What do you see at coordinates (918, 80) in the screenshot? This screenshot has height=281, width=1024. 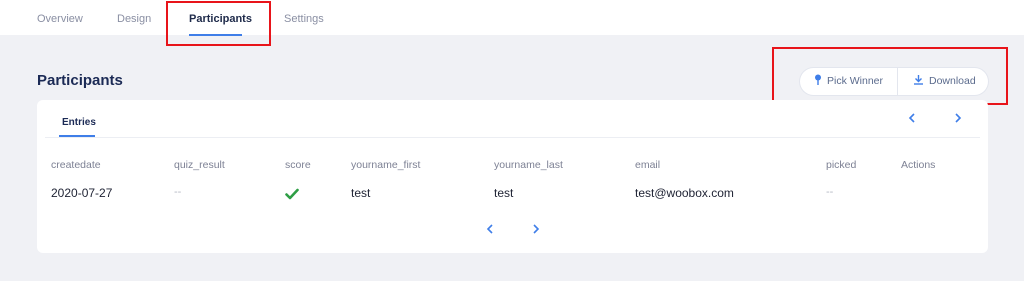 I see `download-icon` at bounding box center [918, 80].